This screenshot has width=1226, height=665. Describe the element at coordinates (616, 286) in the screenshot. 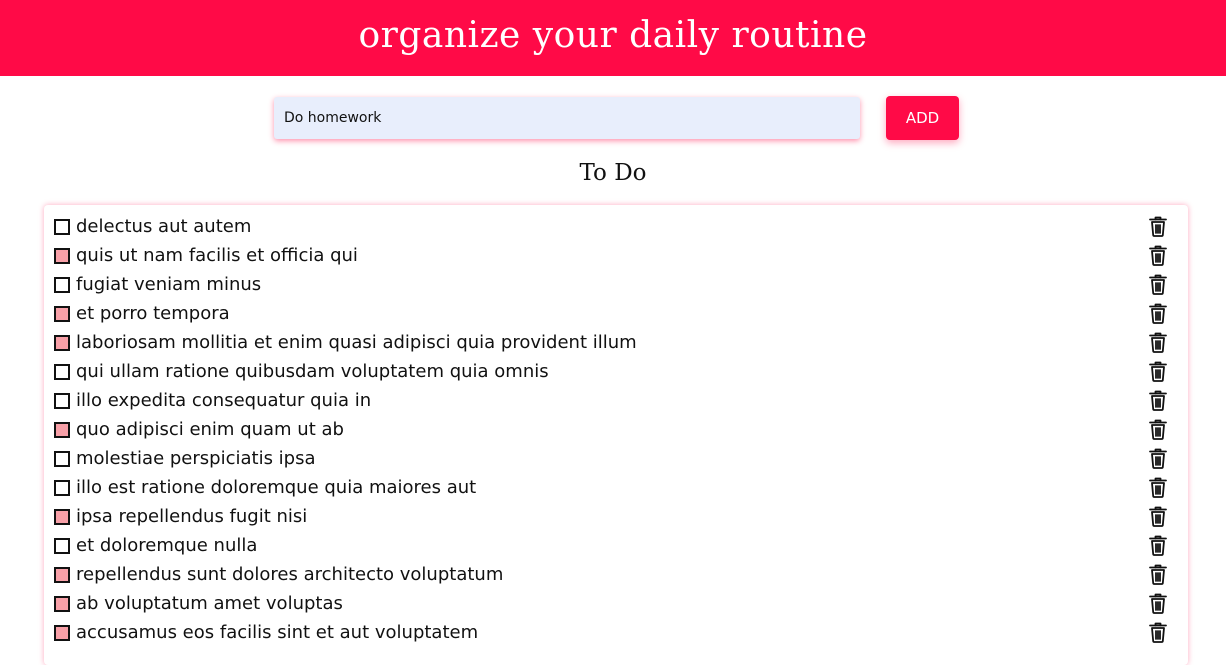

I see `list-item: fugiat veniam minus` at that location.